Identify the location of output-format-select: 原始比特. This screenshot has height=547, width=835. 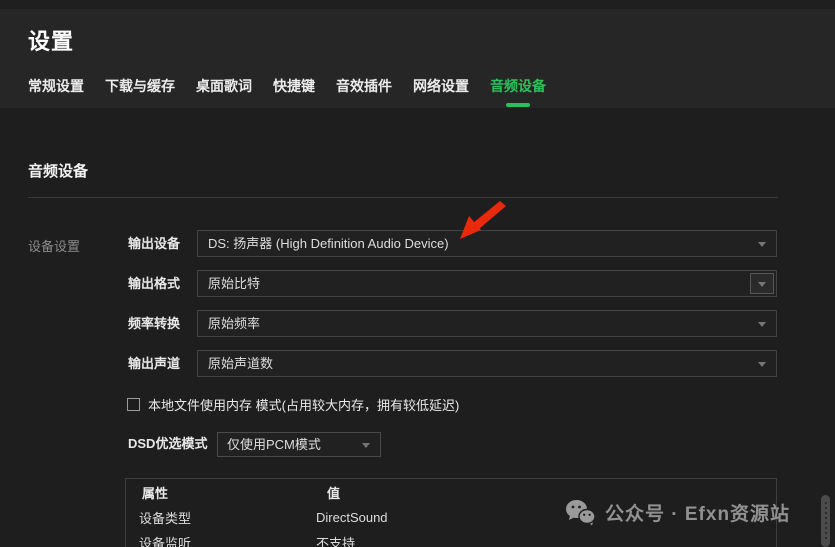
(487, 283).